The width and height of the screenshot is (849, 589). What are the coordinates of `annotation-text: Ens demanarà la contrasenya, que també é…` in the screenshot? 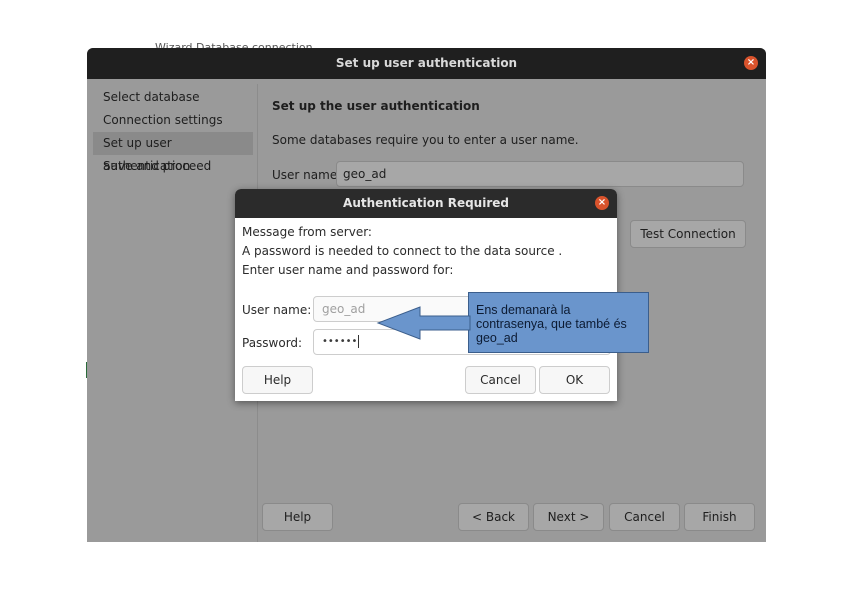 It's located at (551, 324).